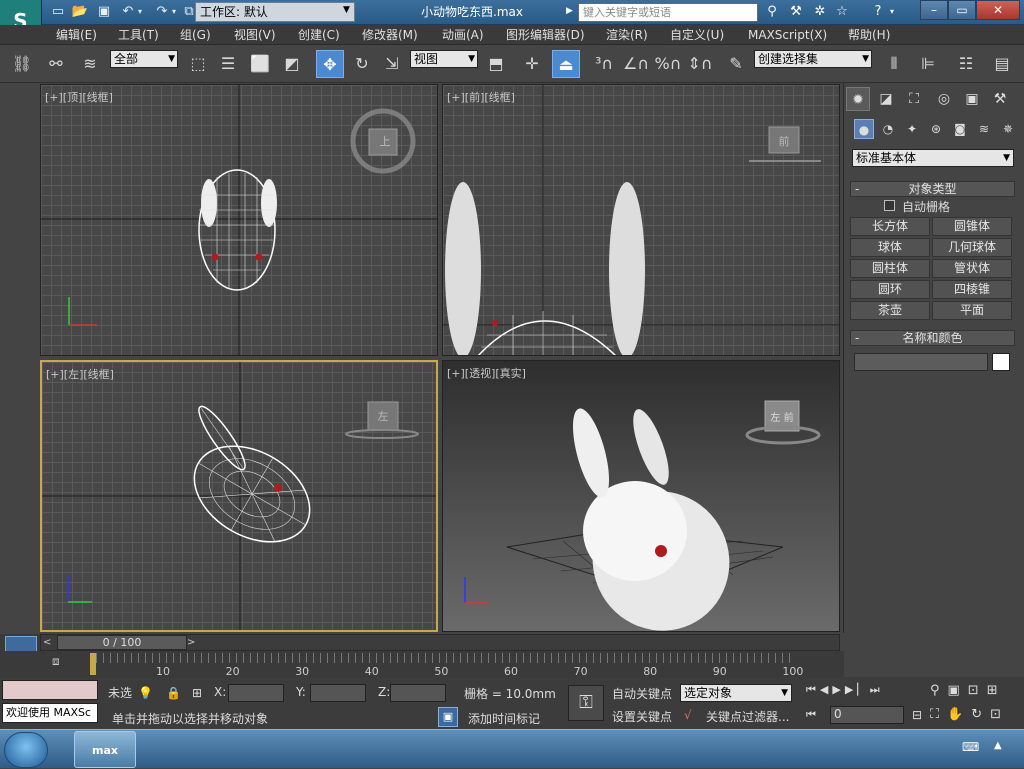 The image size is (1024, 769). What do you see at coordinates (144, 59) in the screenshot?
I see `selection-filter-dropdown: 全部 ▼` at bounding box center [144, 59].